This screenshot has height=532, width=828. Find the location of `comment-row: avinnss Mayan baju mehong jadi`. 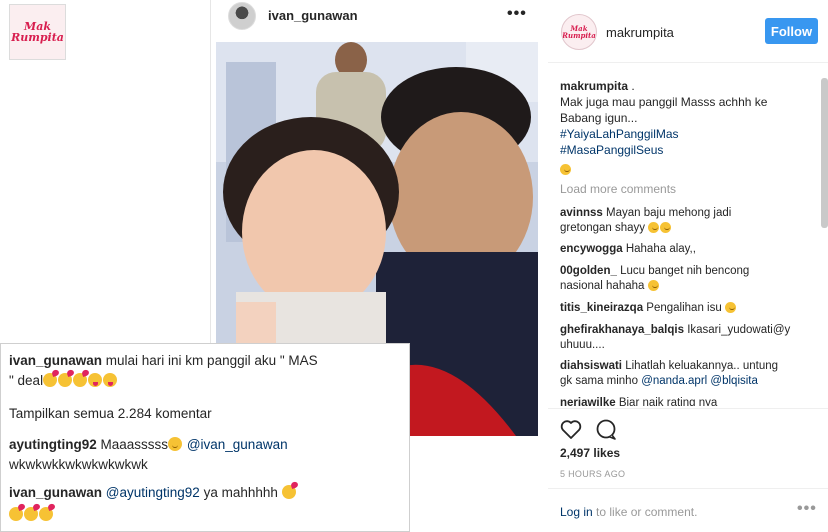

comment-row: avinnss Mayan baju mehong jadi is located at coordinates (691, 213).